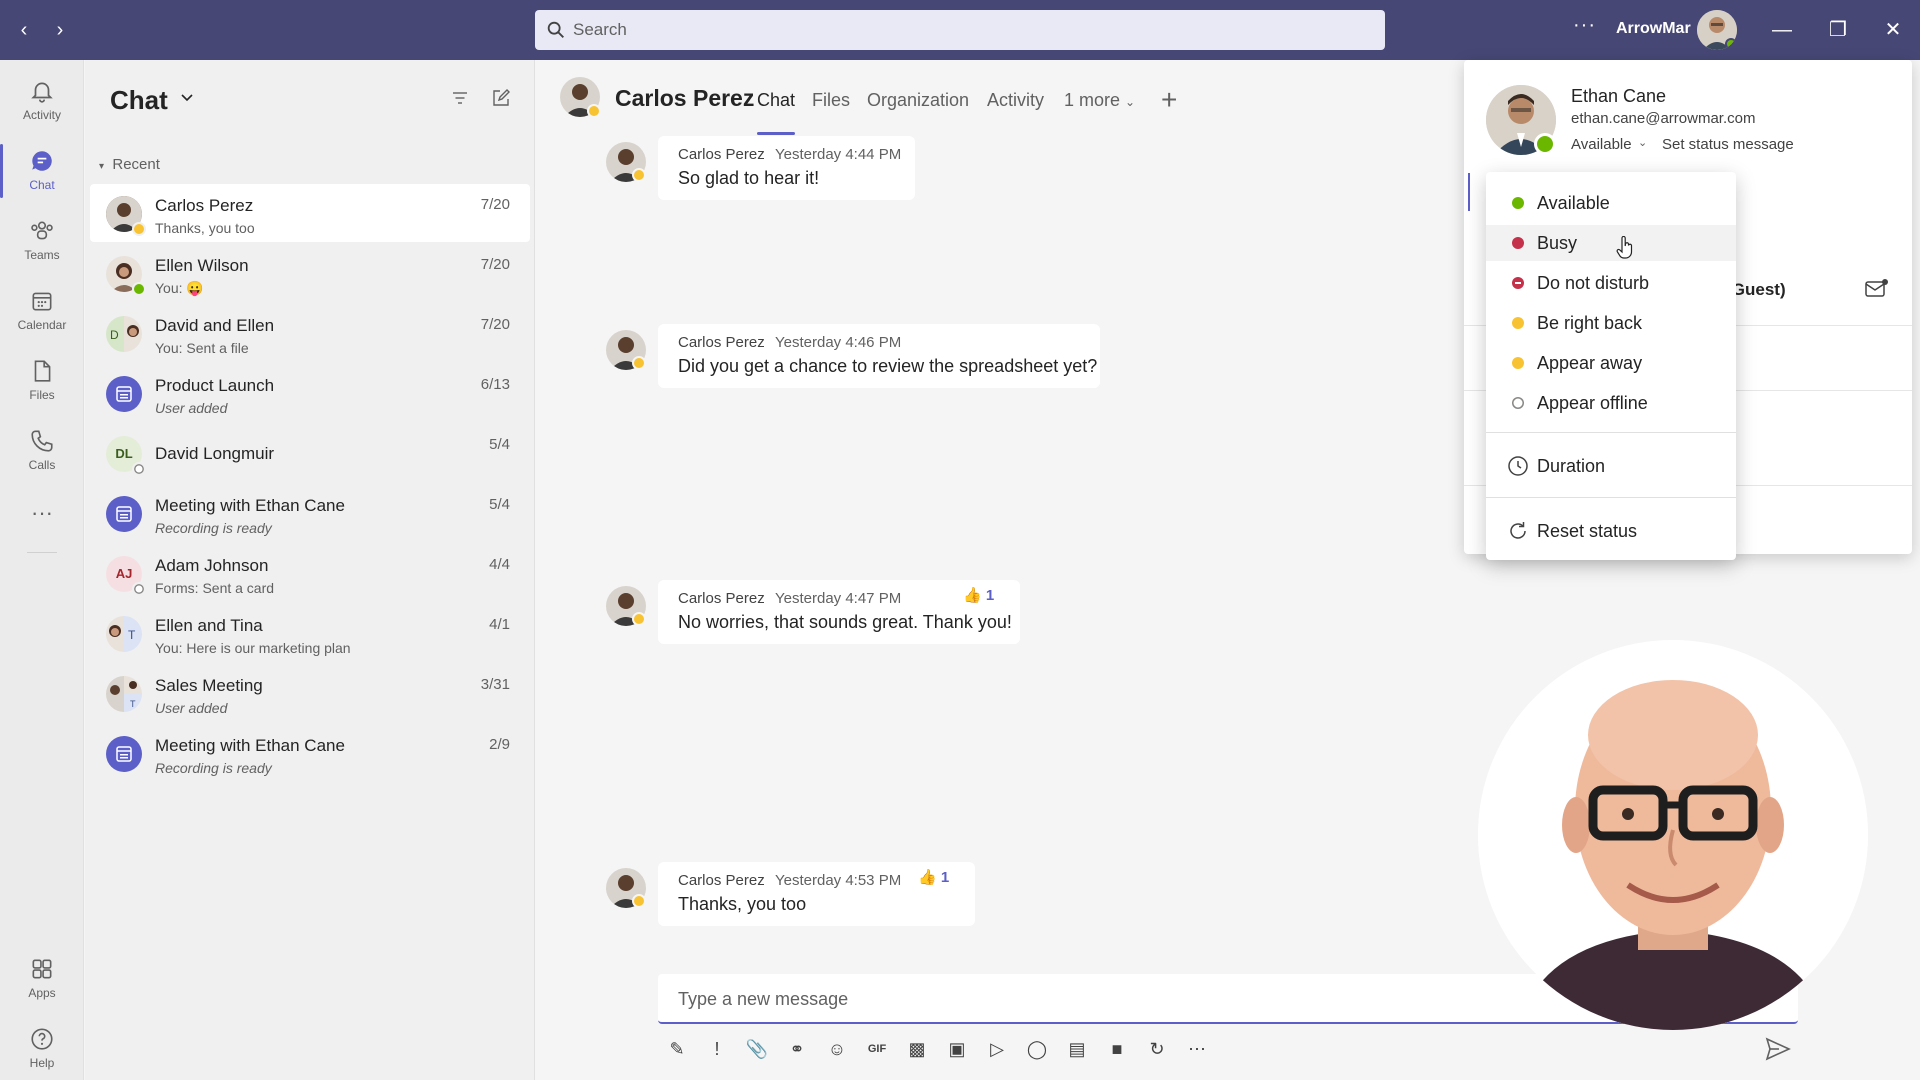 The image size is (1920, 1080). Describe the element at coordinates (1117, 1049) in the screenshot. I see `forms-icon: ■` at that location.